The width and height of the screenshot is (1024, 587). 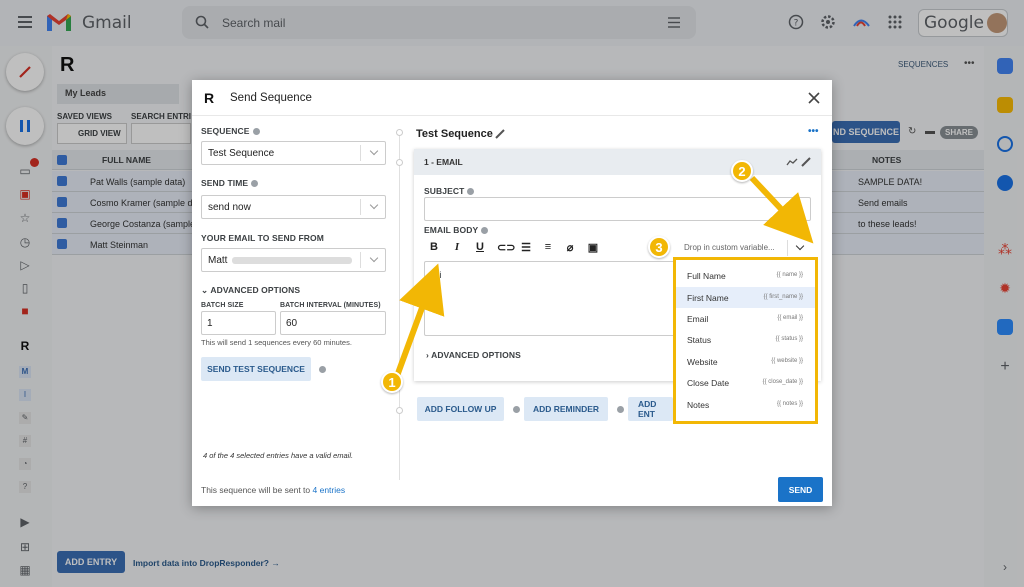 What do you see at coordinates (742, 171) in the screenshot?
I see `callout-badge-2: 2` at bounding box center [742, 171].